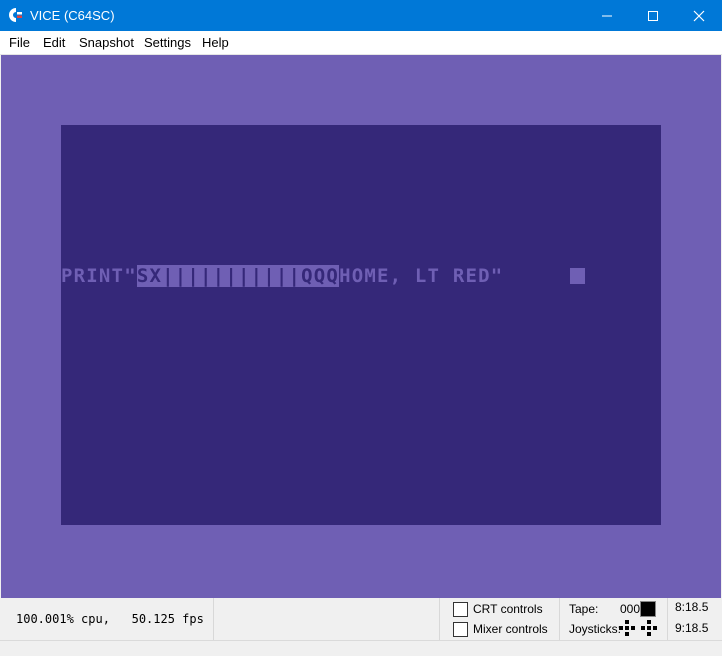 This screenshot has width=722, height=656. I want to click on menu-snapshot: Snapshot, so click(106, 42).